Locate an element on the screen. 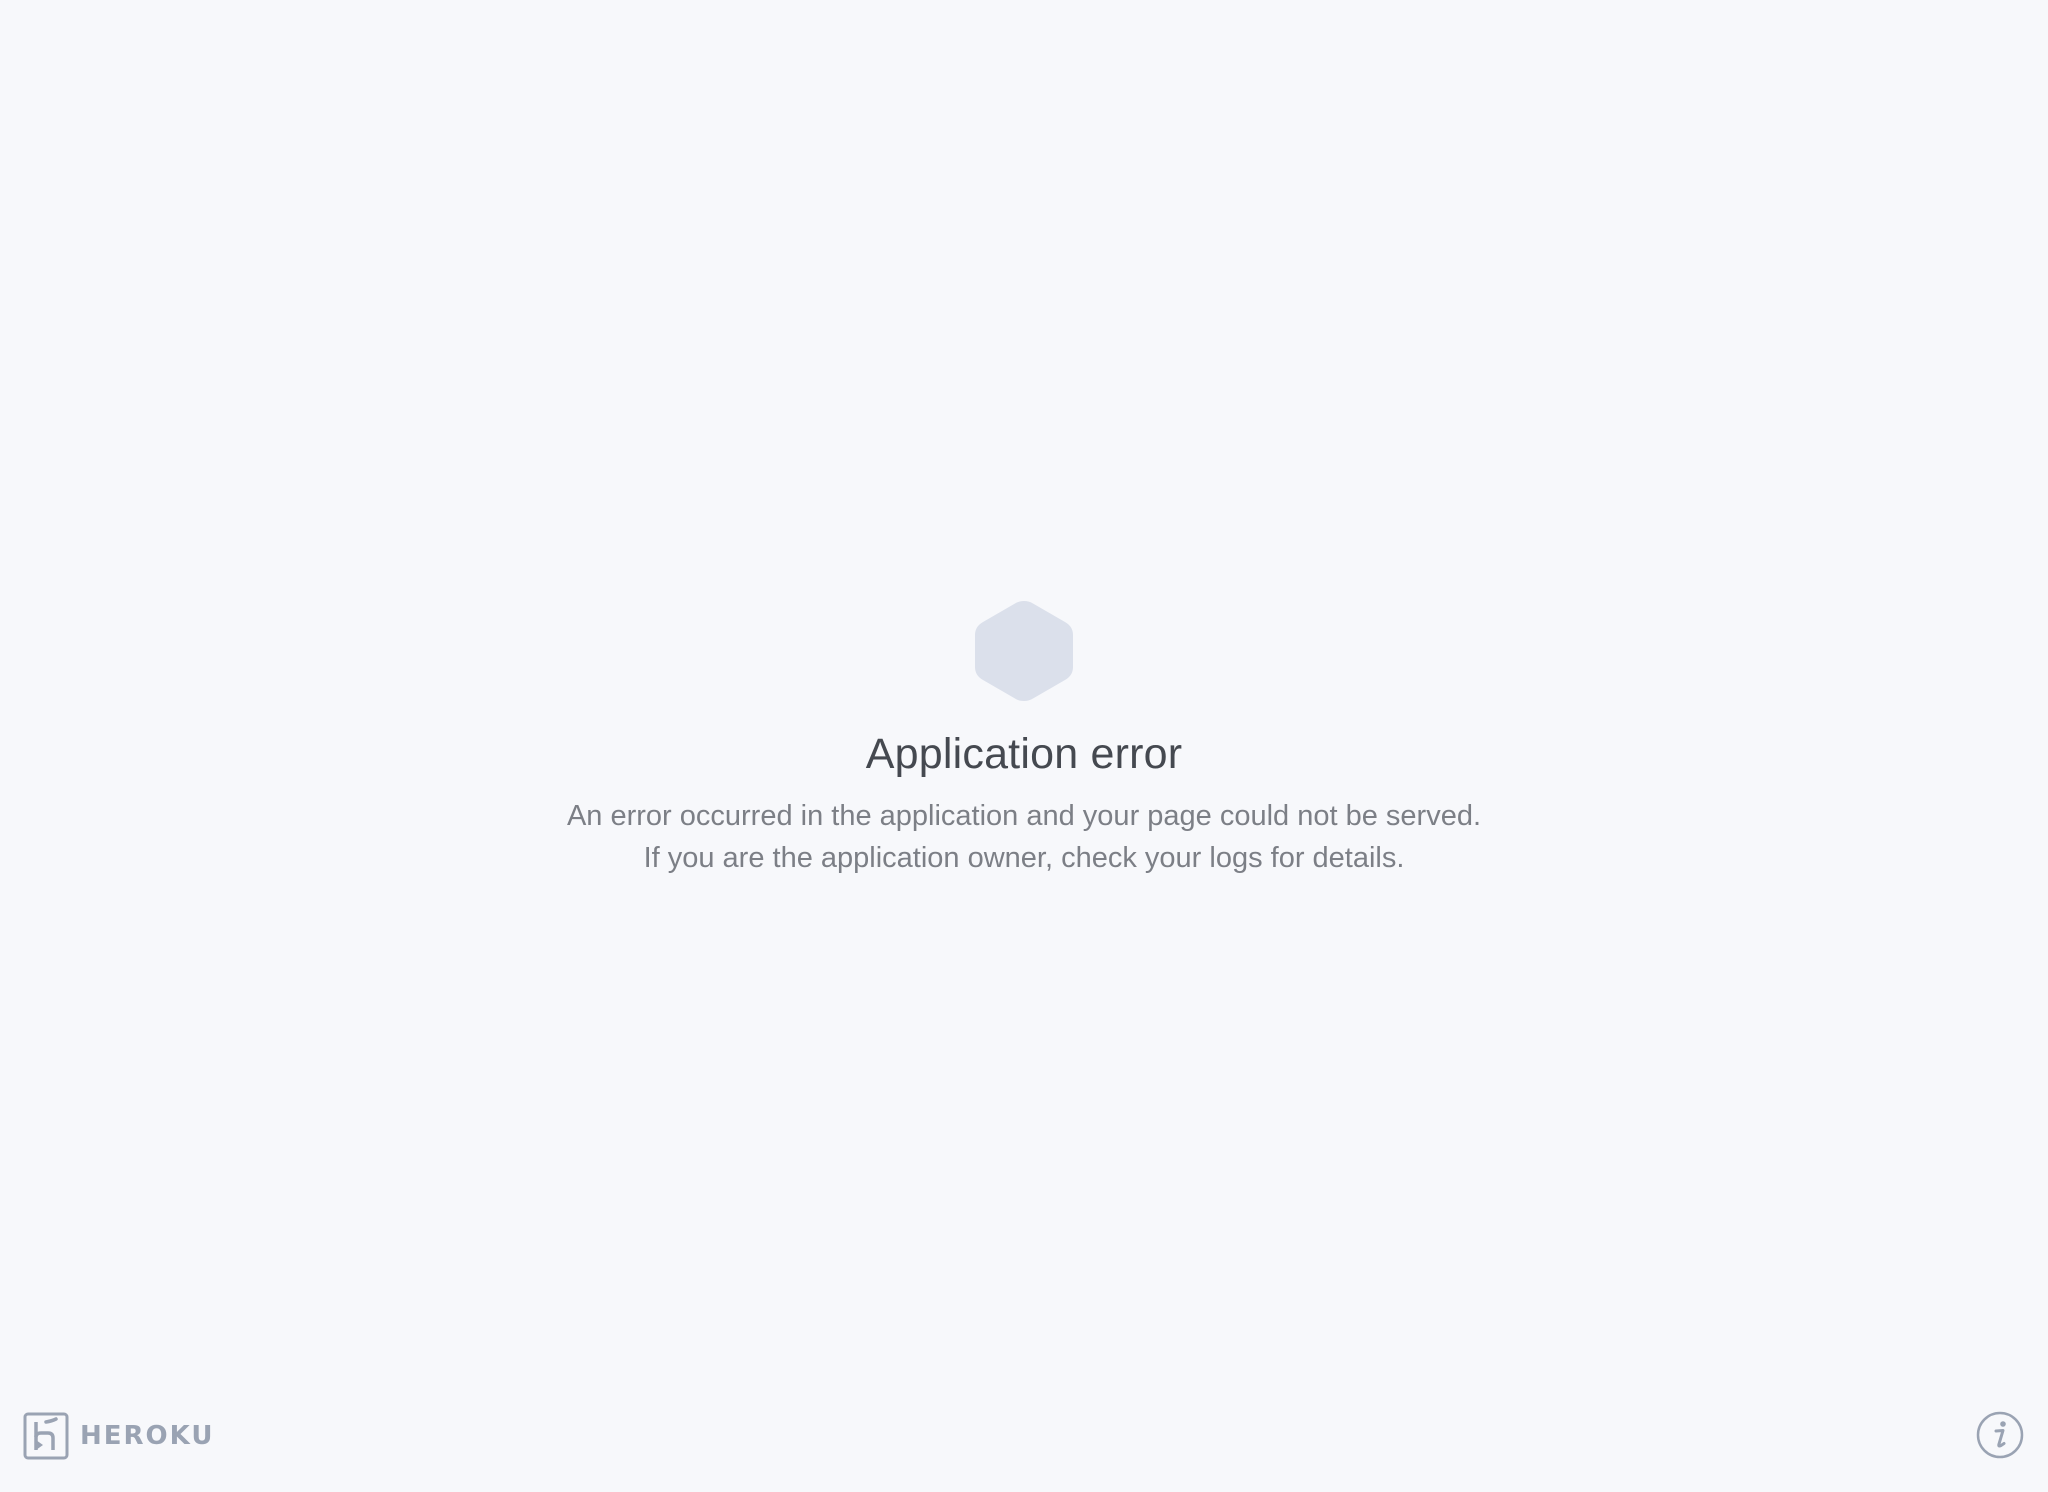 The height and width of the screenshot is (1492, 2048). heroku-logo-link: HEROKU is located at coordinates (118, 1436).